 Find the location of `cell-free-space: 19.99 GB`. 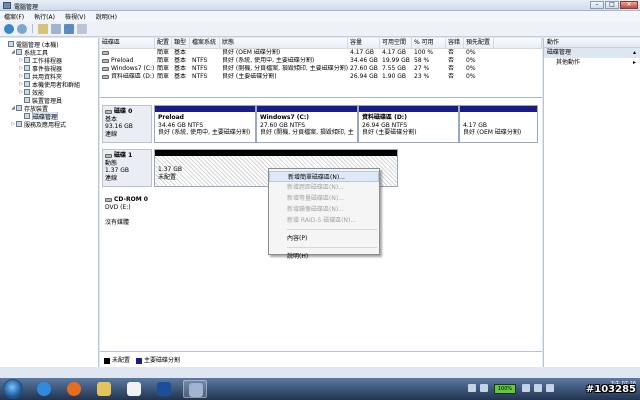

cell-free-space: 19.99 GB is located at coordinates (396, 60).